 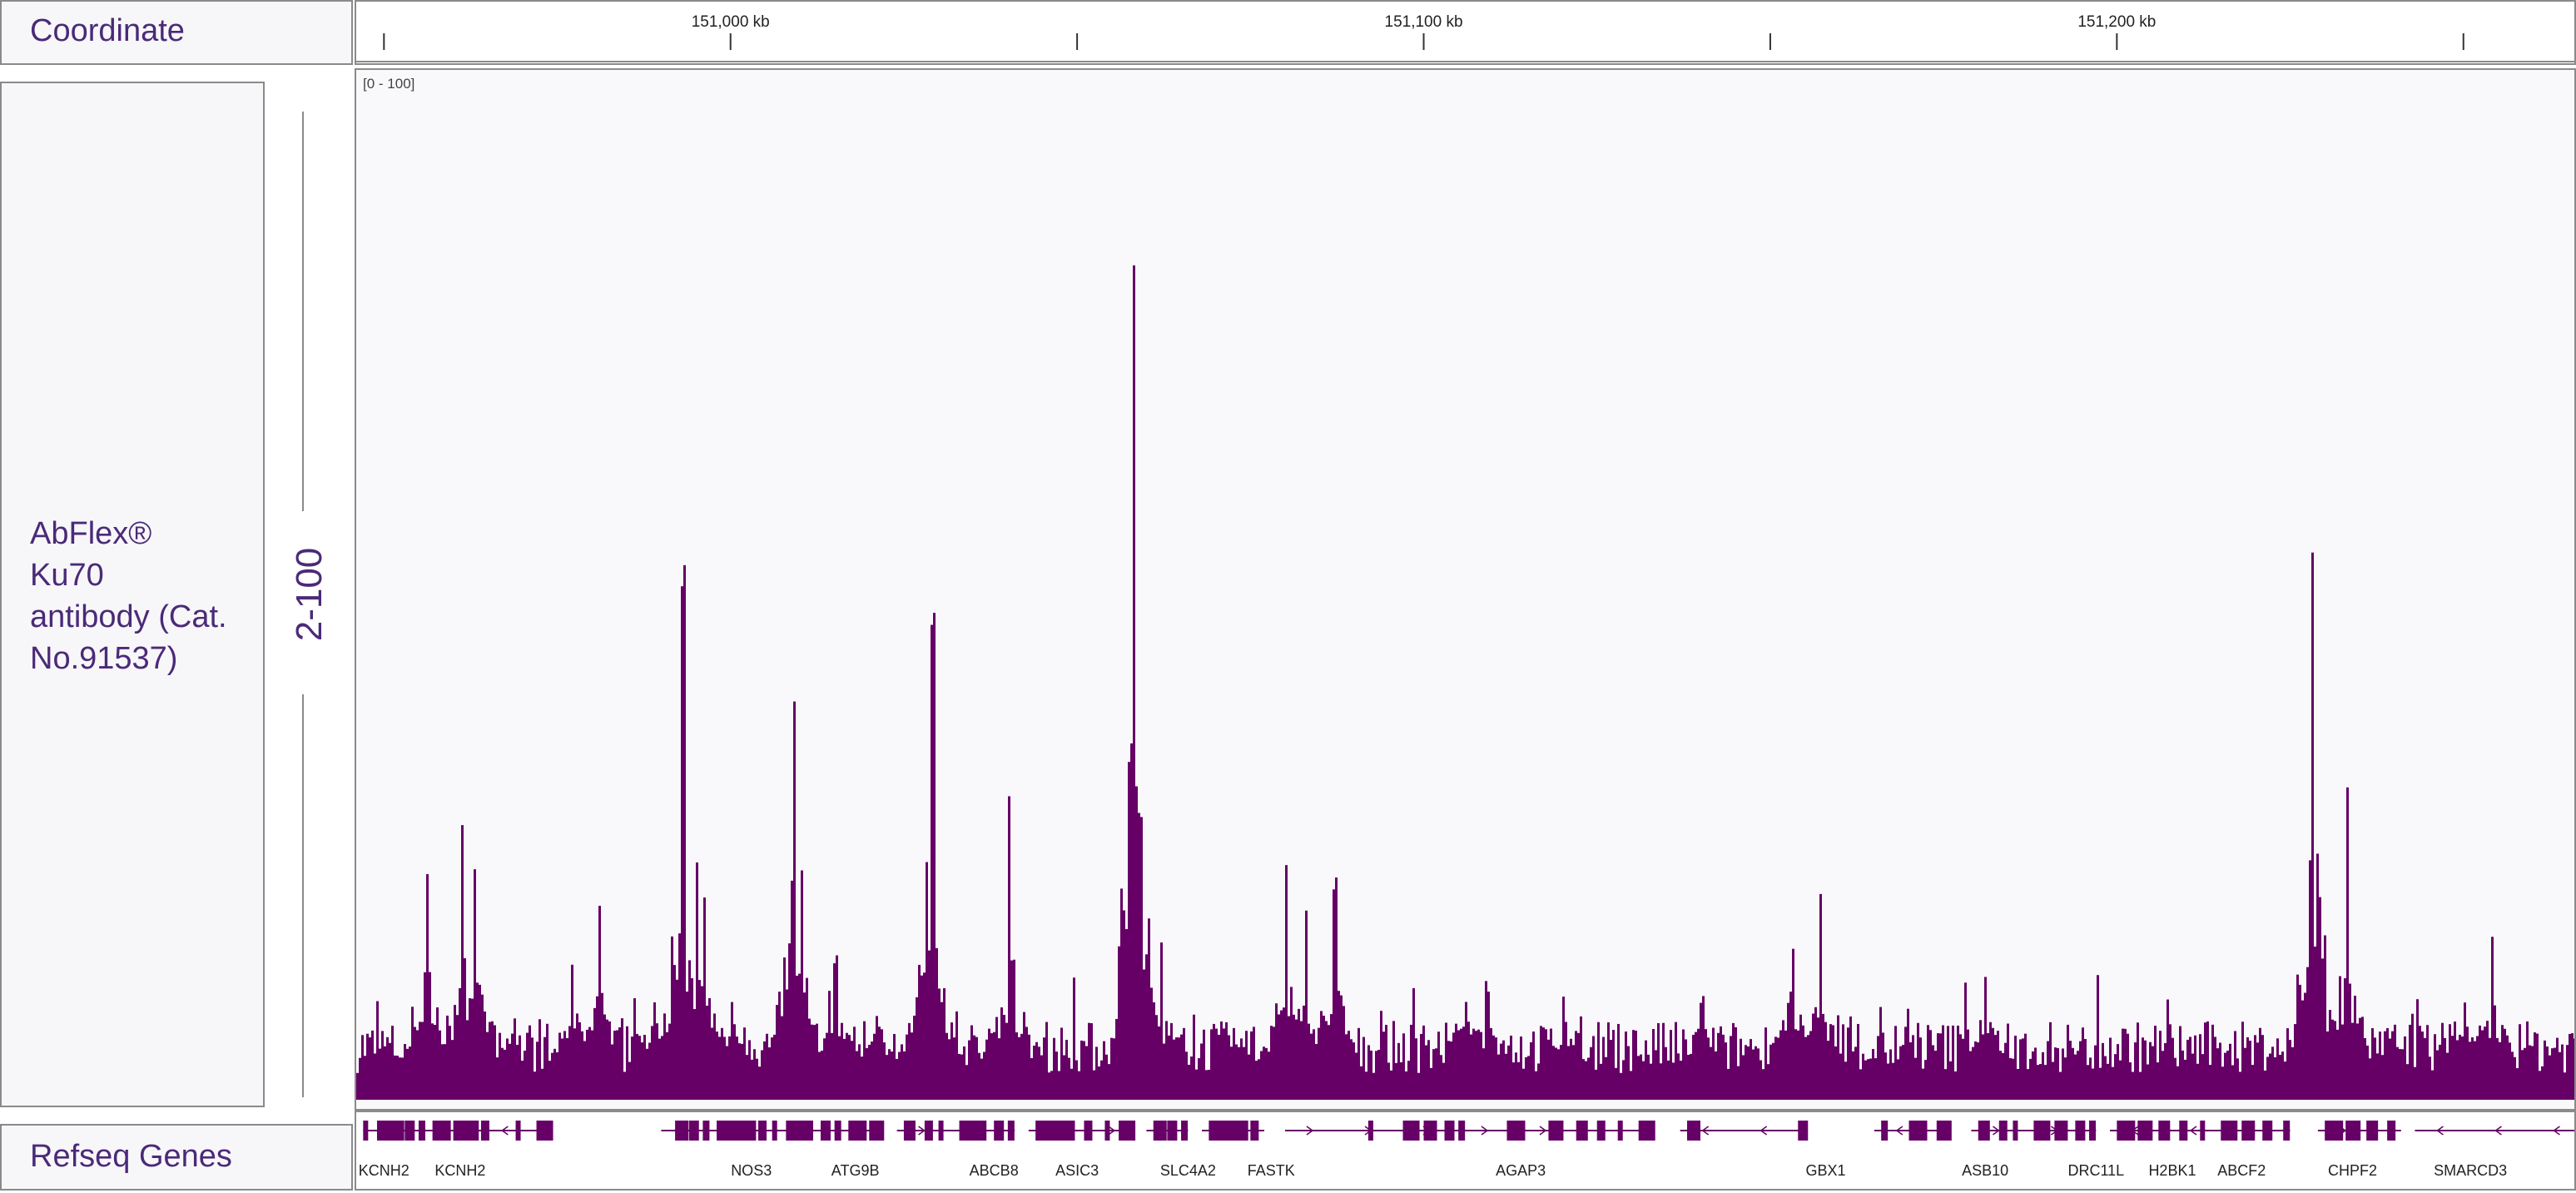 I want to click on refseq-genes-label: Refseq Genes, so click(x=176, y=1157).